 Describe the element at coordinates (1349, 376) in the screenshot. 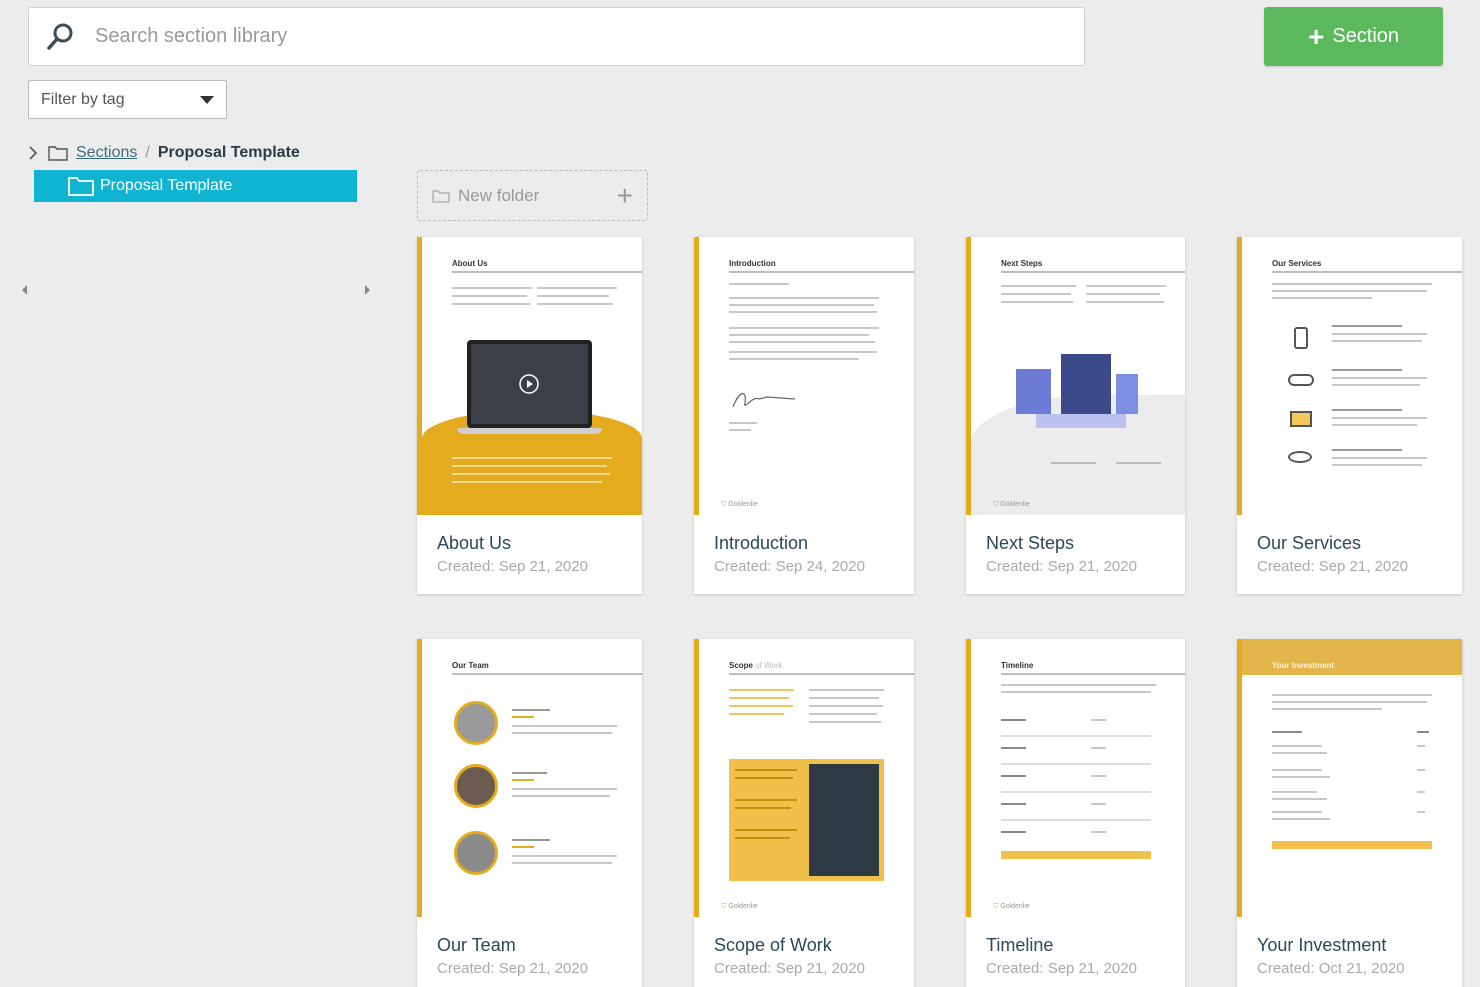

I see `section-thumbnail: Our Services` at that location.